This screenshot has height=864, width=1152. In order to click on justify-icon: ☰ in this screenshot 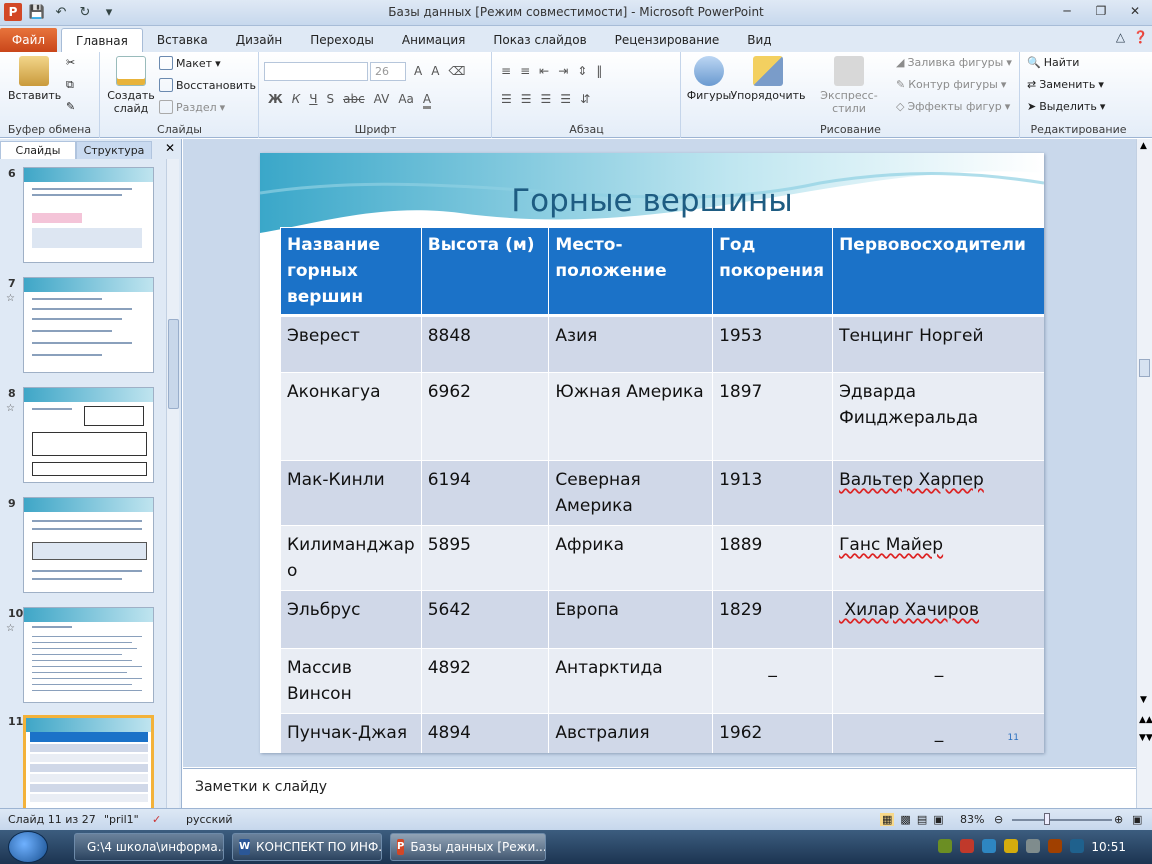, I will do `click(565, 99)`.